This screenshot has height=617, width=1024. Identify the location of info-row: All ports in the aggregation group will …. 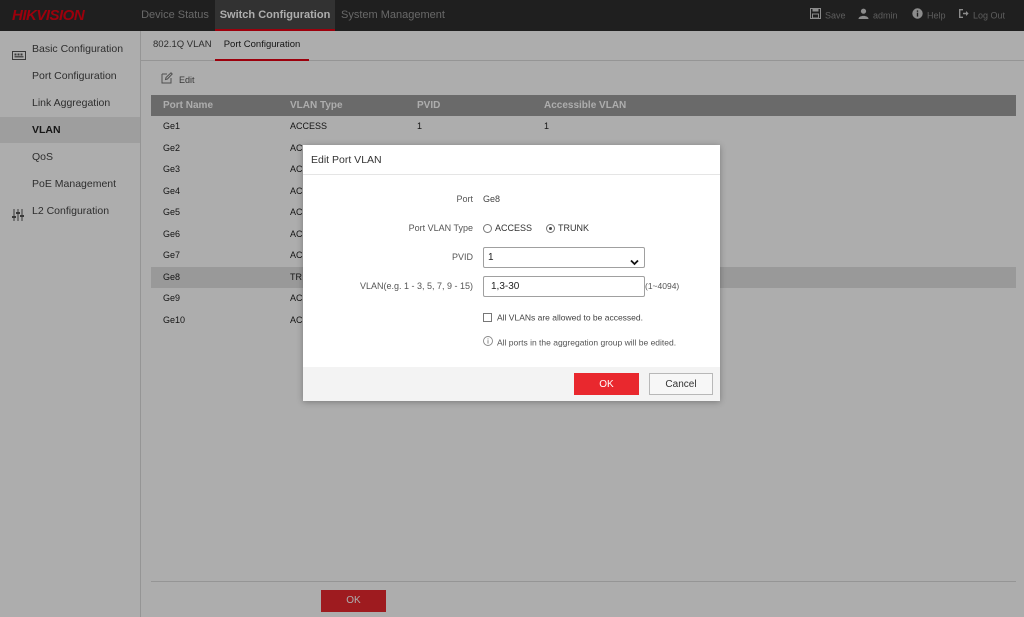
(511, 342).